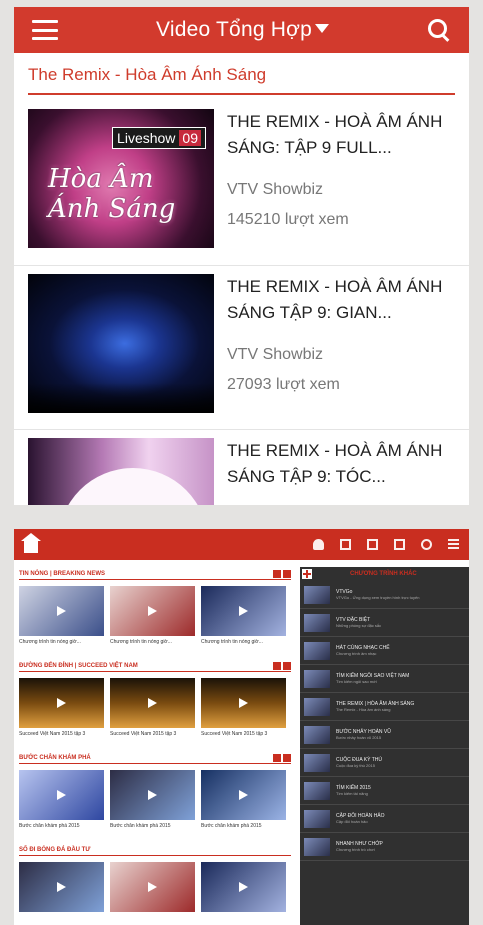 Image resolution: width=483 pixels, height=925 pixels. What do you see at coordinates (287, 666) in the screenshot?
I see `next-arrow-icon` at bounding box center [287, 666].